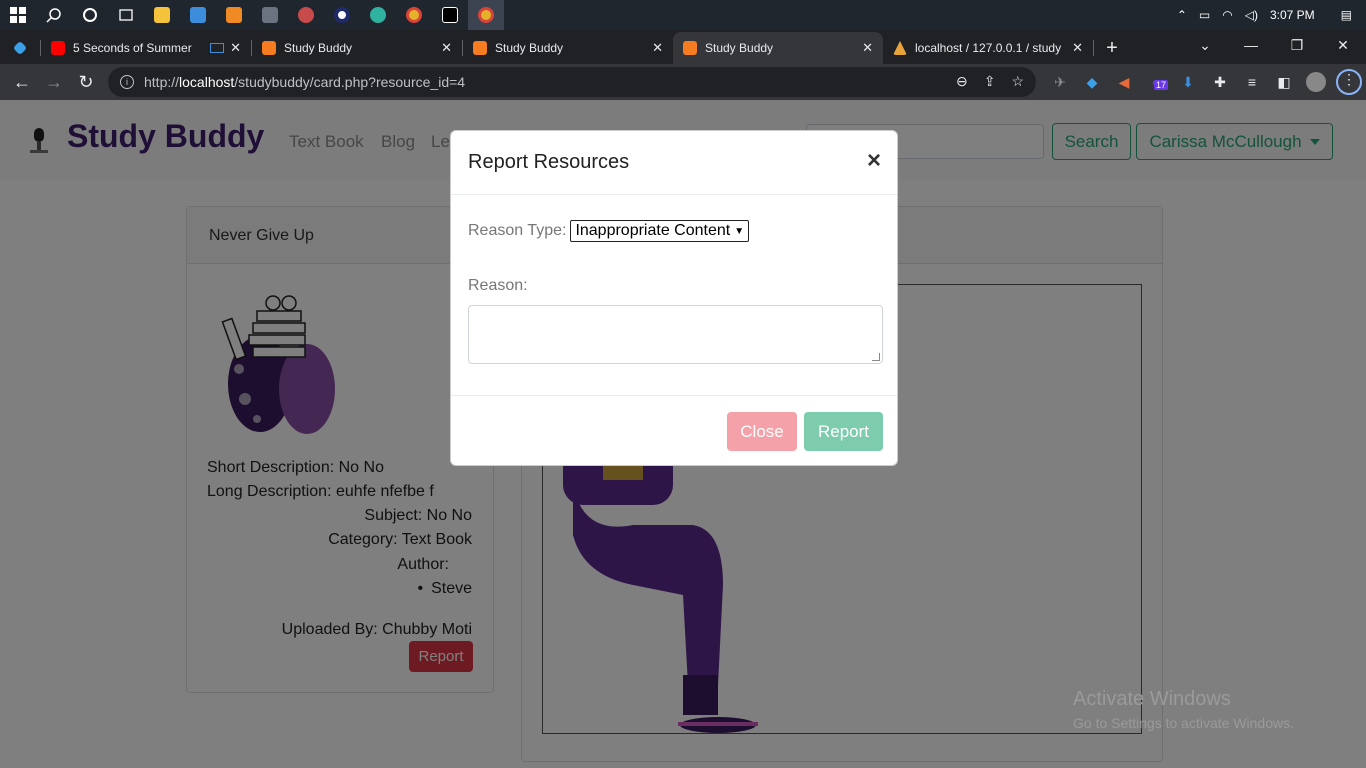 The height and width of the screenshot is (768, 1366). Describe the element at coordinates (762, 431) in the screenshot. I see `close-button: Close` at that location.